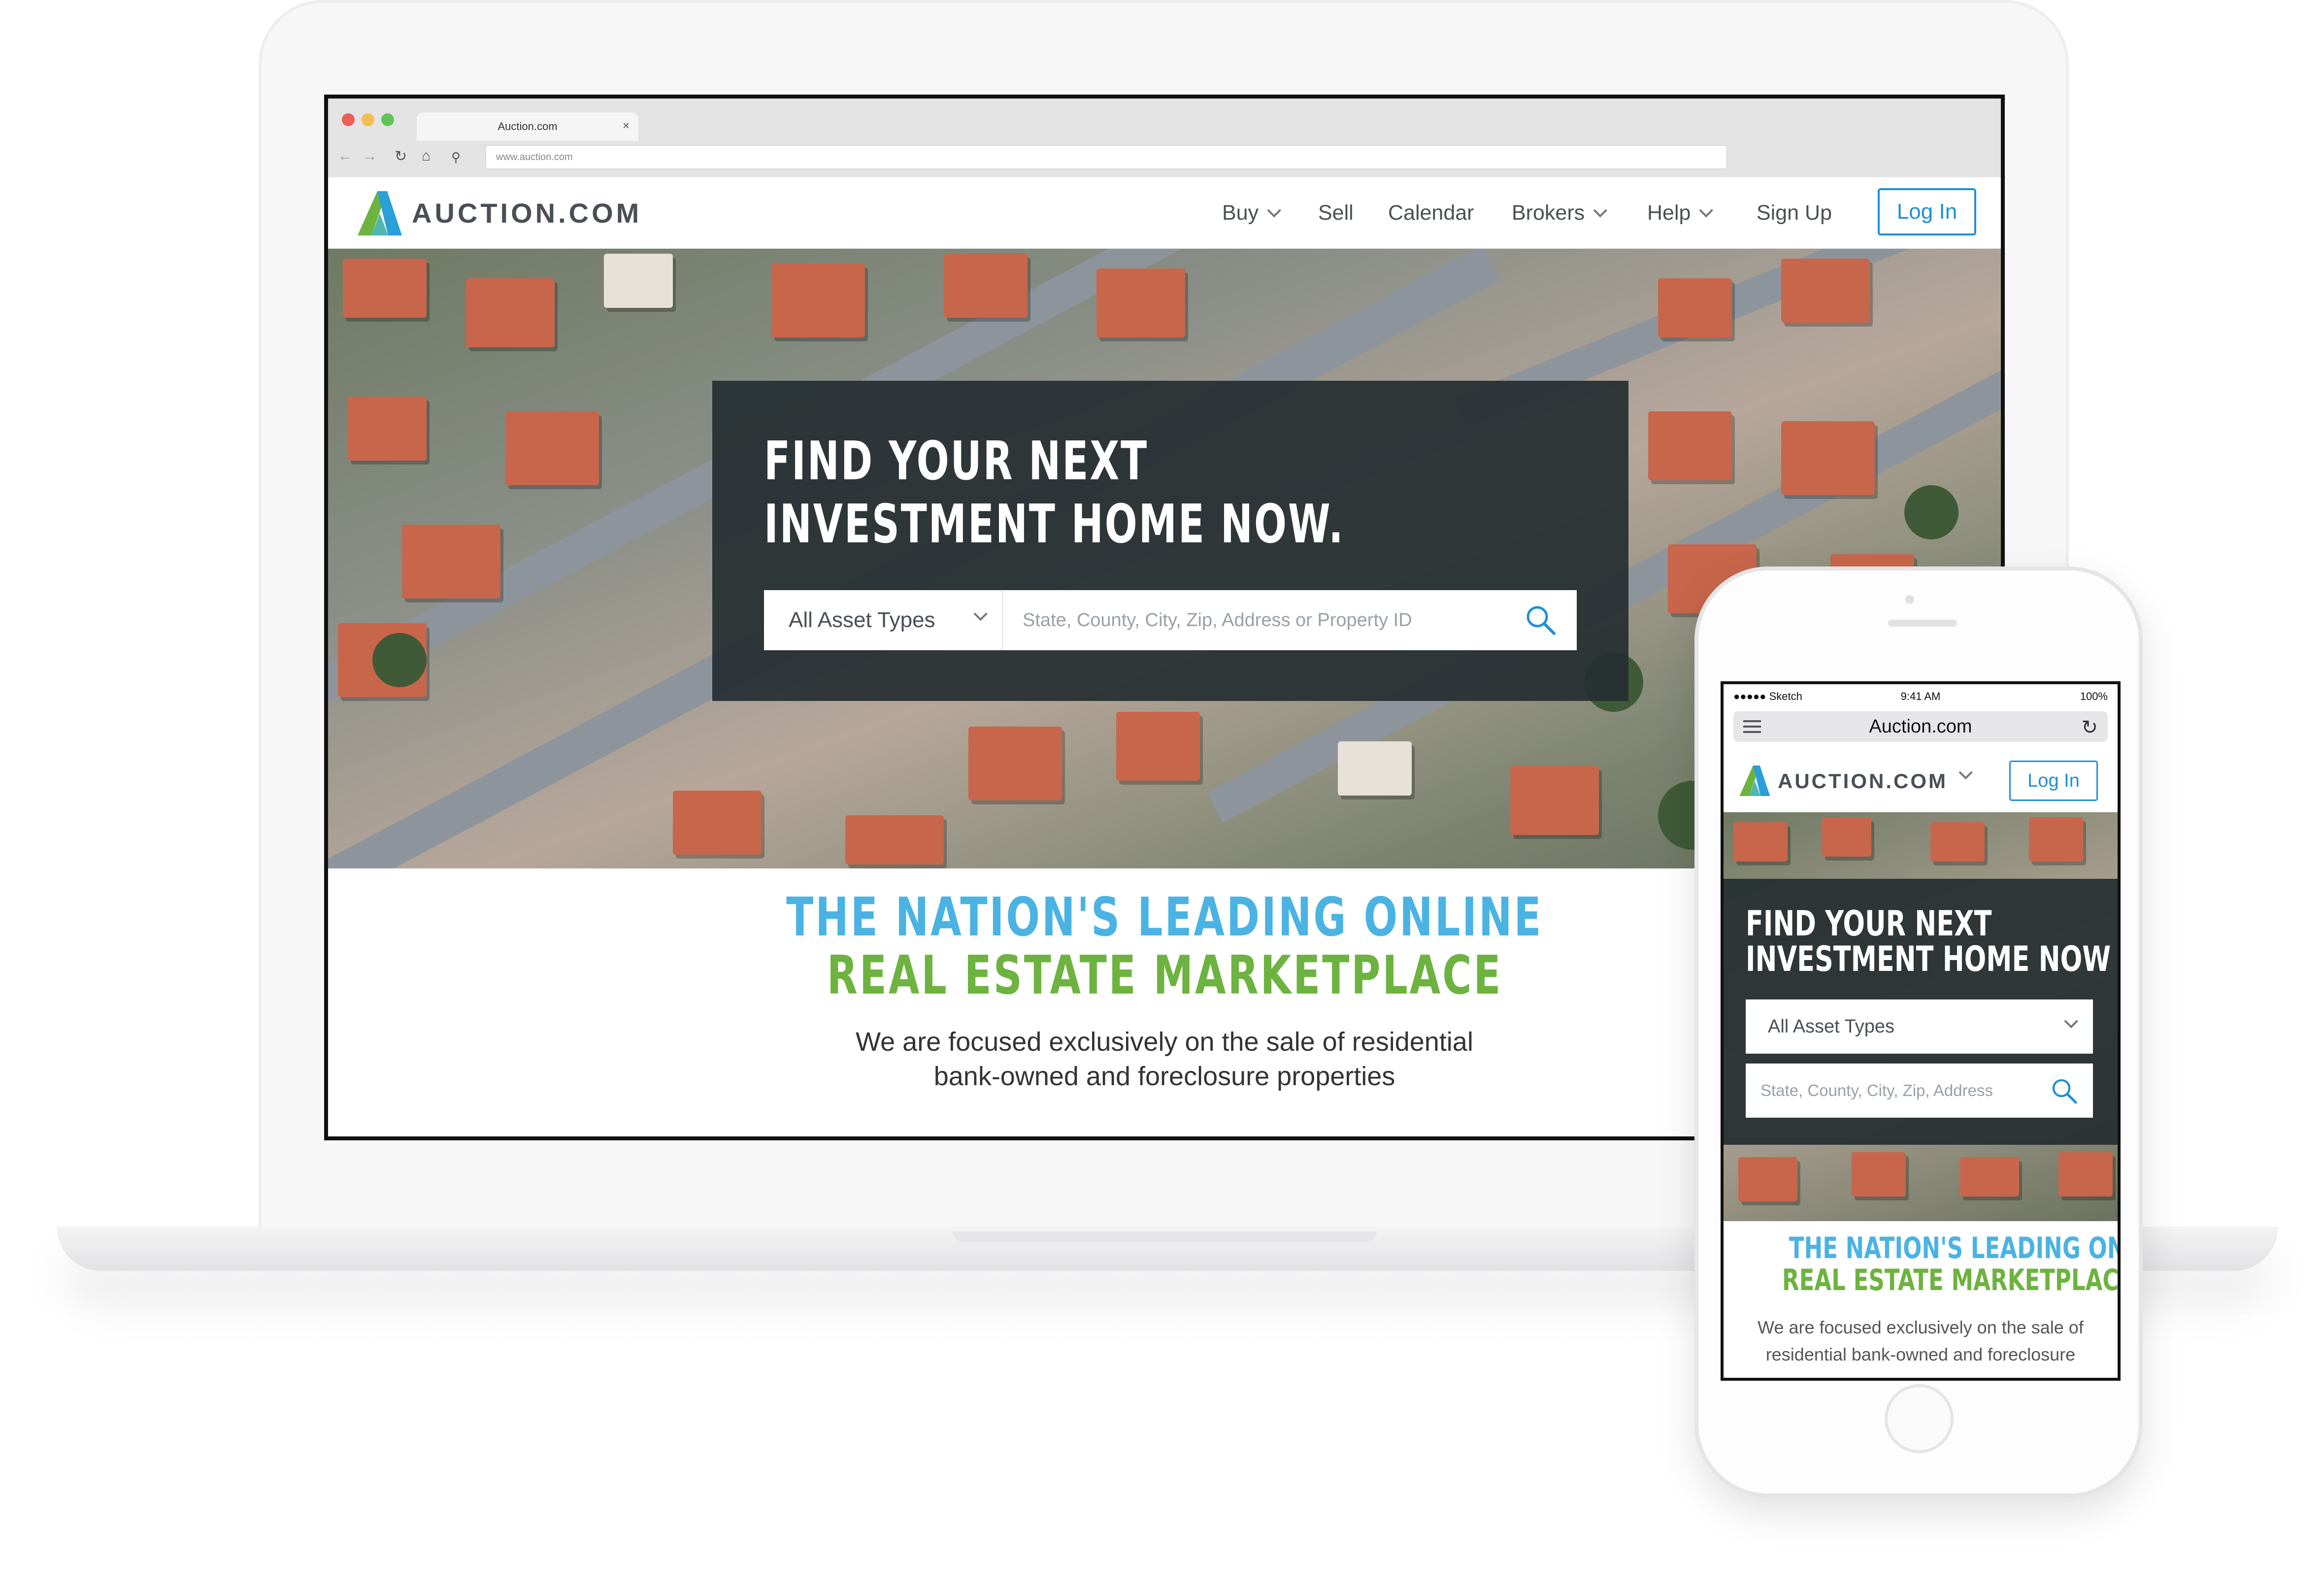  What do you see at coordinates (1752, 726) in the screenshot?
I see `menu-icon` at bounding box center [1752, 726].